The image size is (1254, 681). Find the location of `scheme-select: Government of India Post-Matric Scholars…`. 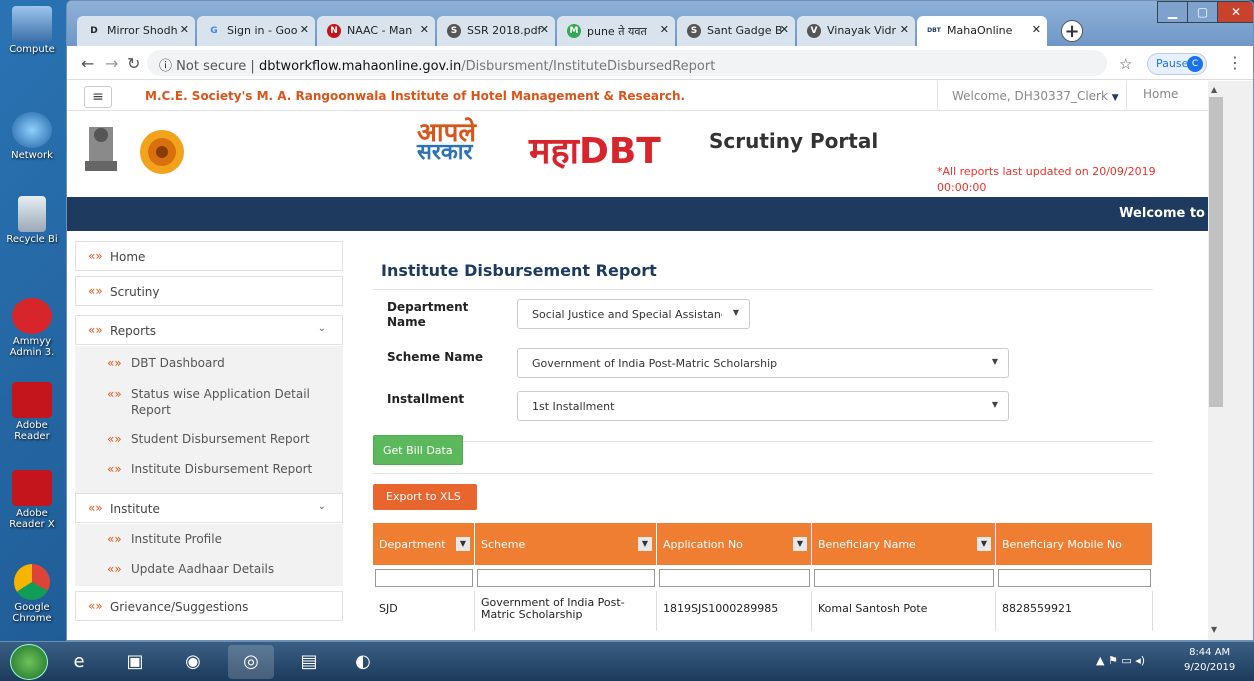

scheme-select: Government of India Post-Matric Scholars… is located at coordinates (763, 363).